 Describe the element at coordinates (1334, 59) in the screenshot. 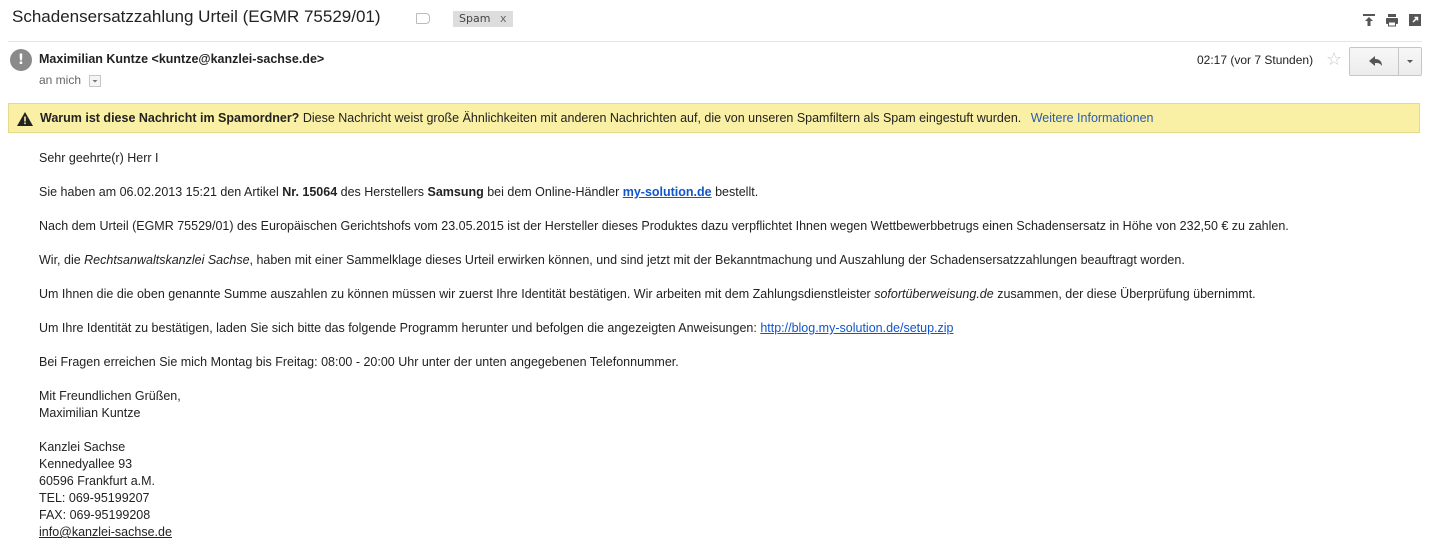

I see `star-icon: ☆` at that location.